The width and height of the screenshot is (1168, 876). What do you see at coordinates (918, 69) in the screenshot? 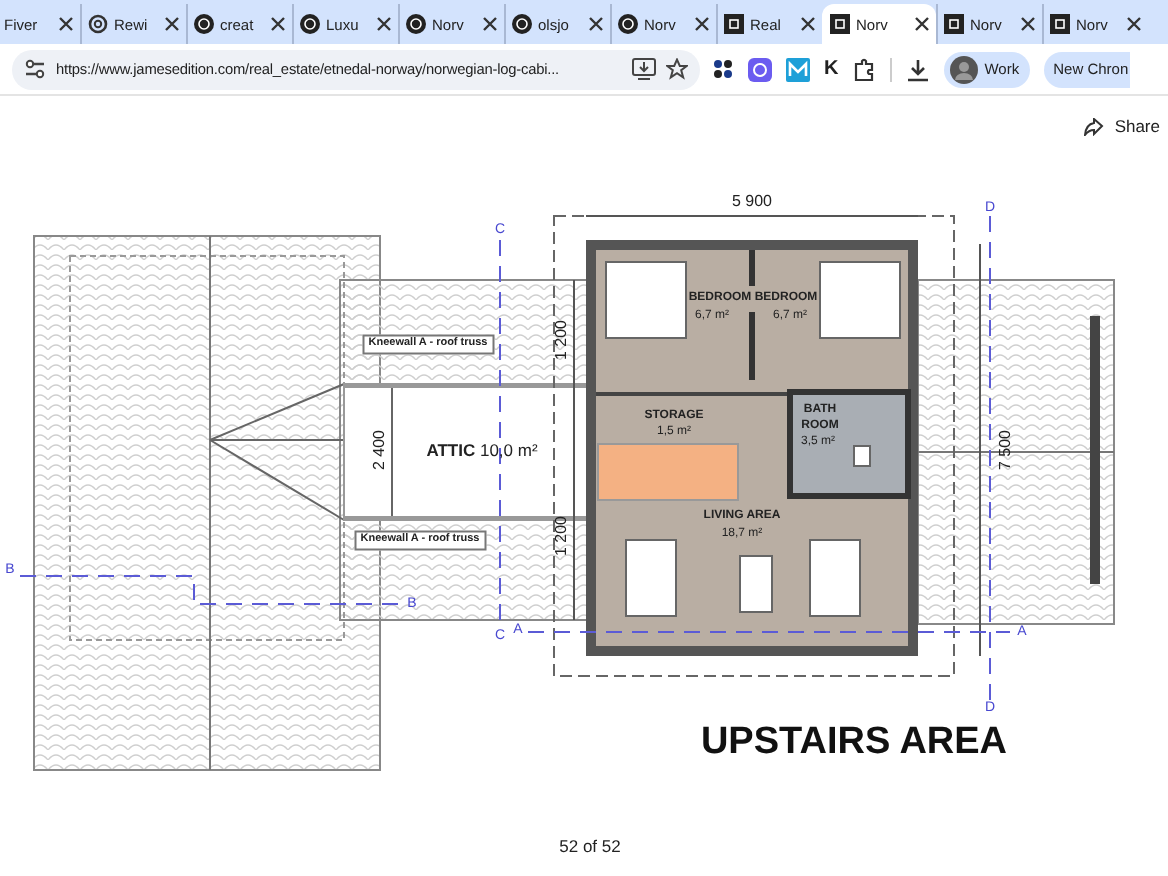
I see `download-icon` at bounding box center [918, 69].